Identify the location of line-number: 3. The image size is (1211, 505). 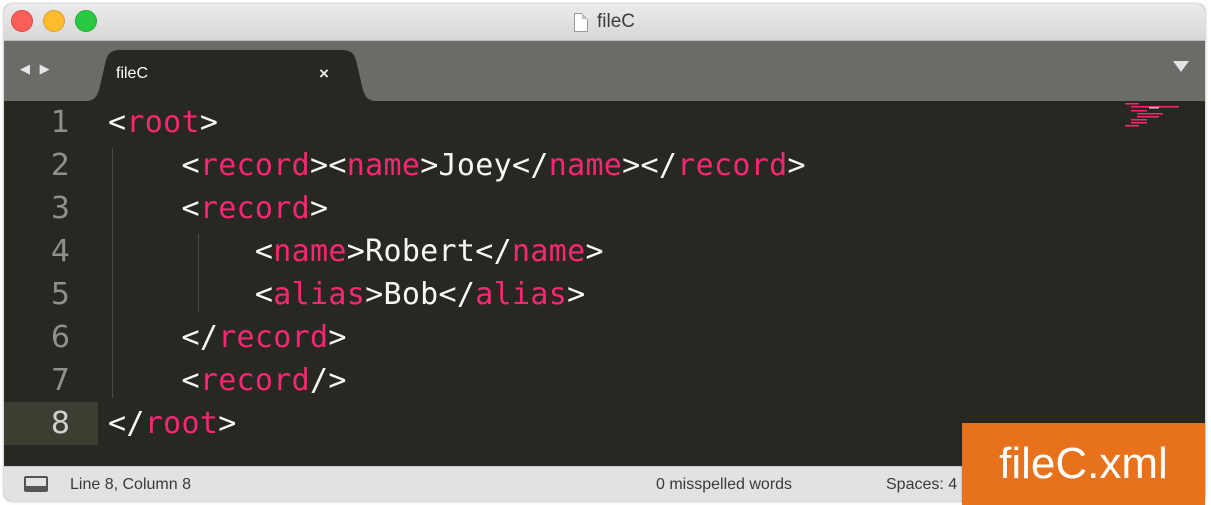
(60, 208).